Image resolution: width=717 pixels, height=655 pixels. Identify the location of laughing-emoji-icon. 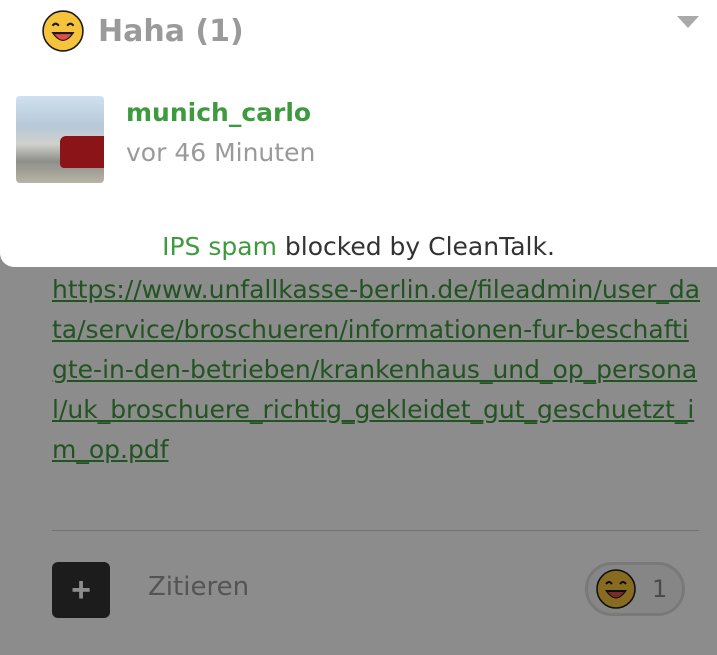
(63, 31).